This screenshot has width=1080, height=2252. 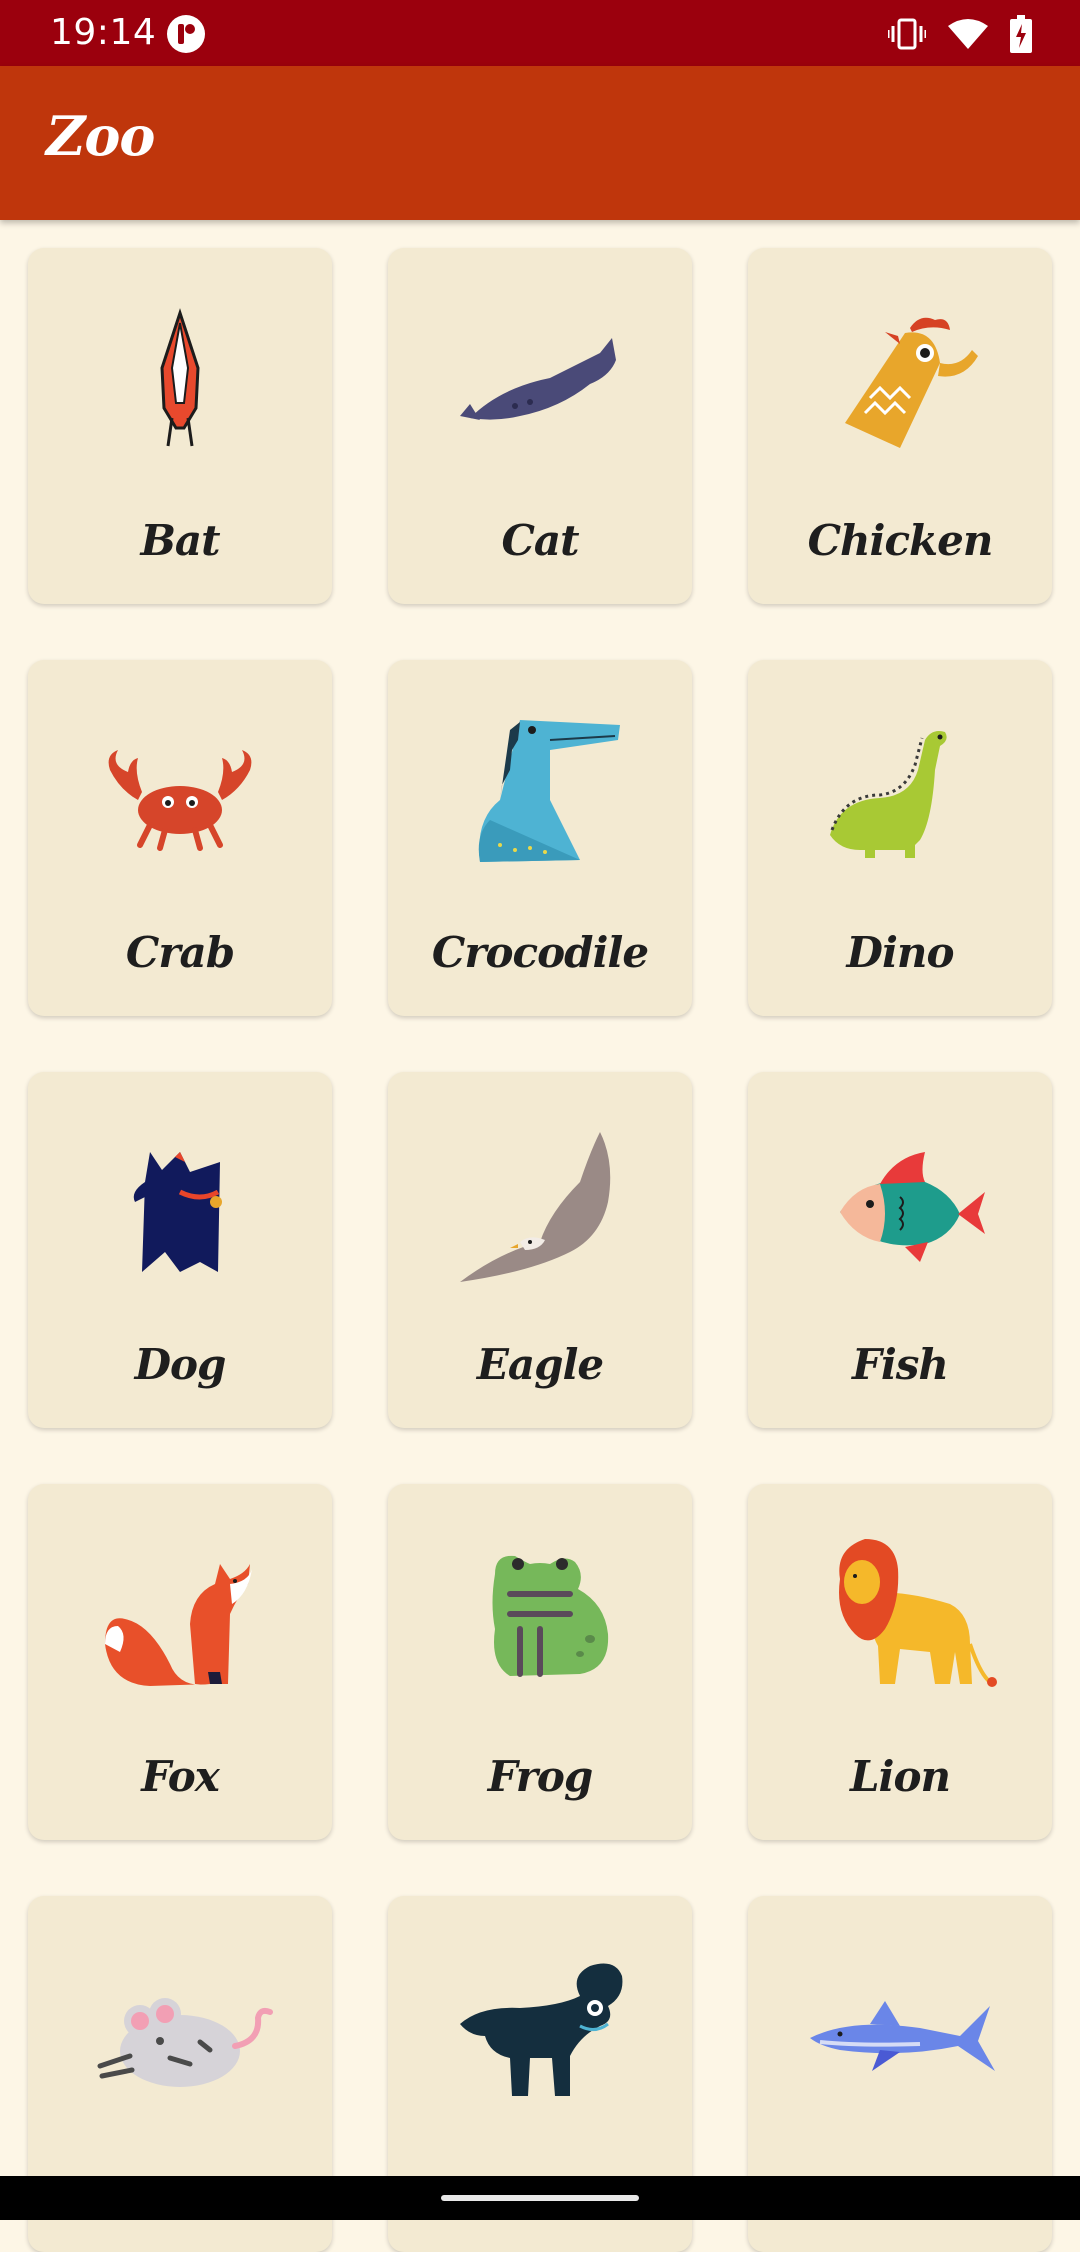 What do you see at coordinates (900, 540) in the screenshot?
I see `animal-label: Chicken` at bounding box center [900, 540].